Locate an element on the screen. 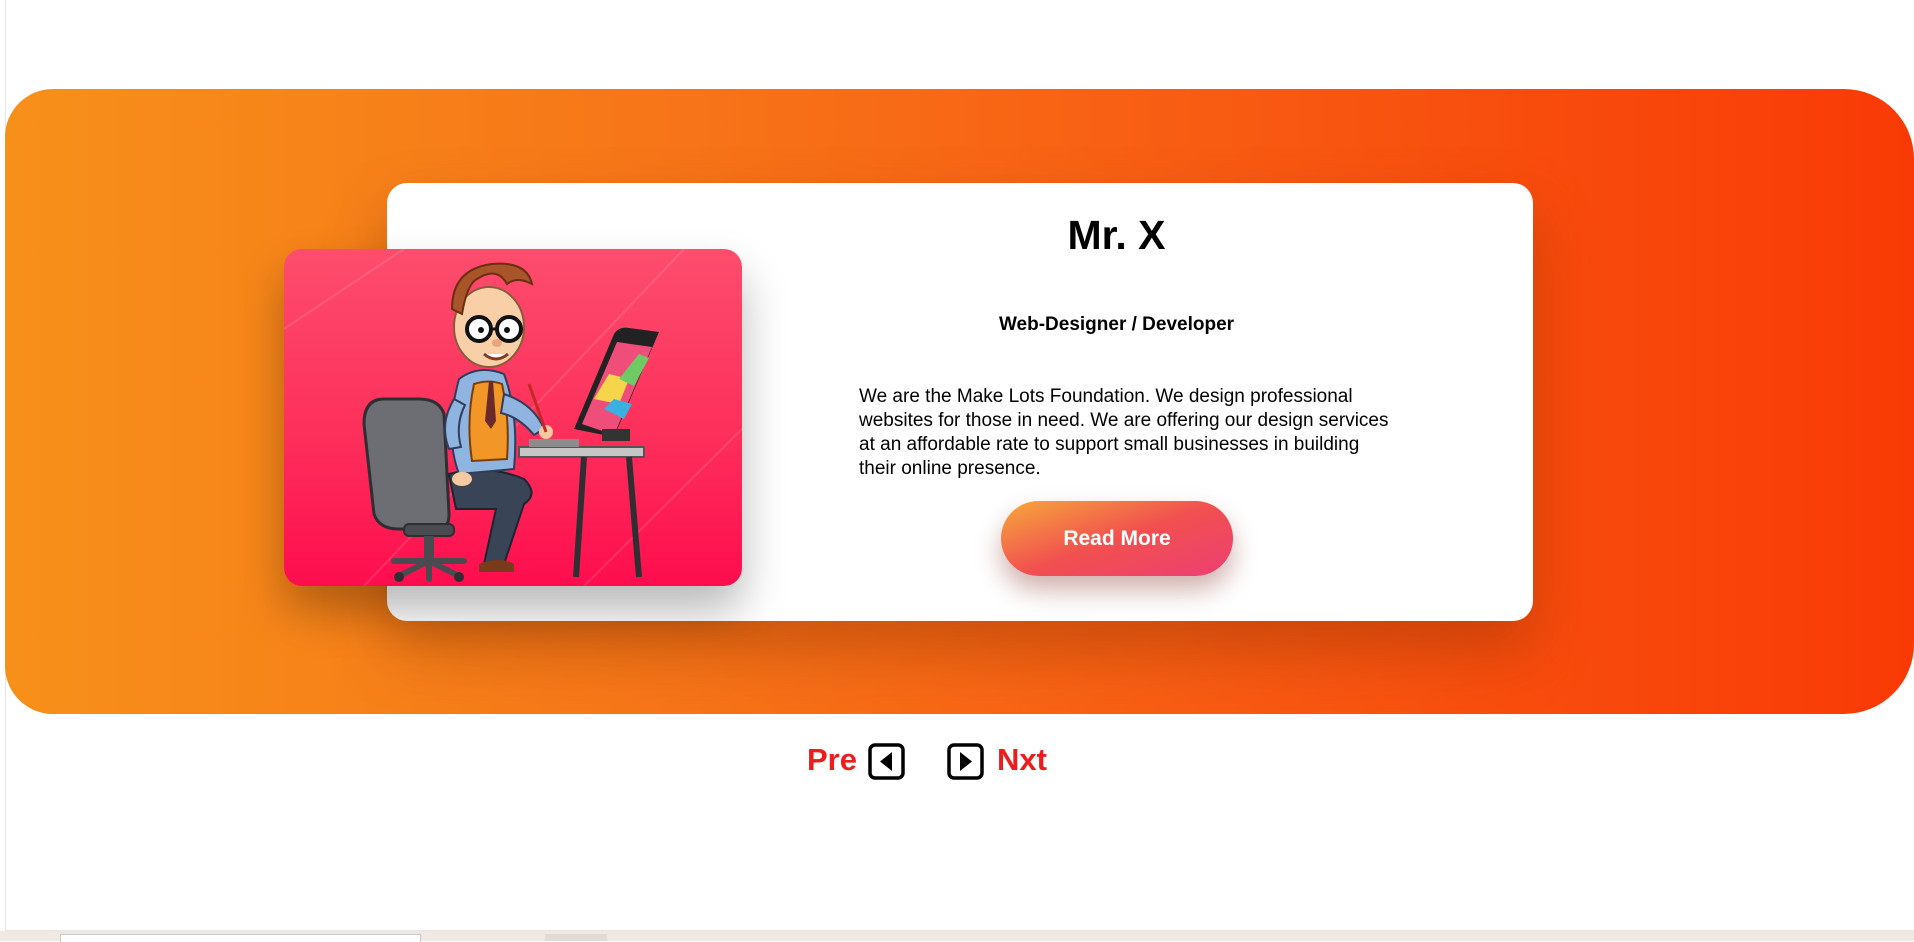 Image resolution: width=1914 pixels, height=942 pixels. read-more-button: Read More is located at coordinates (1117, 538).